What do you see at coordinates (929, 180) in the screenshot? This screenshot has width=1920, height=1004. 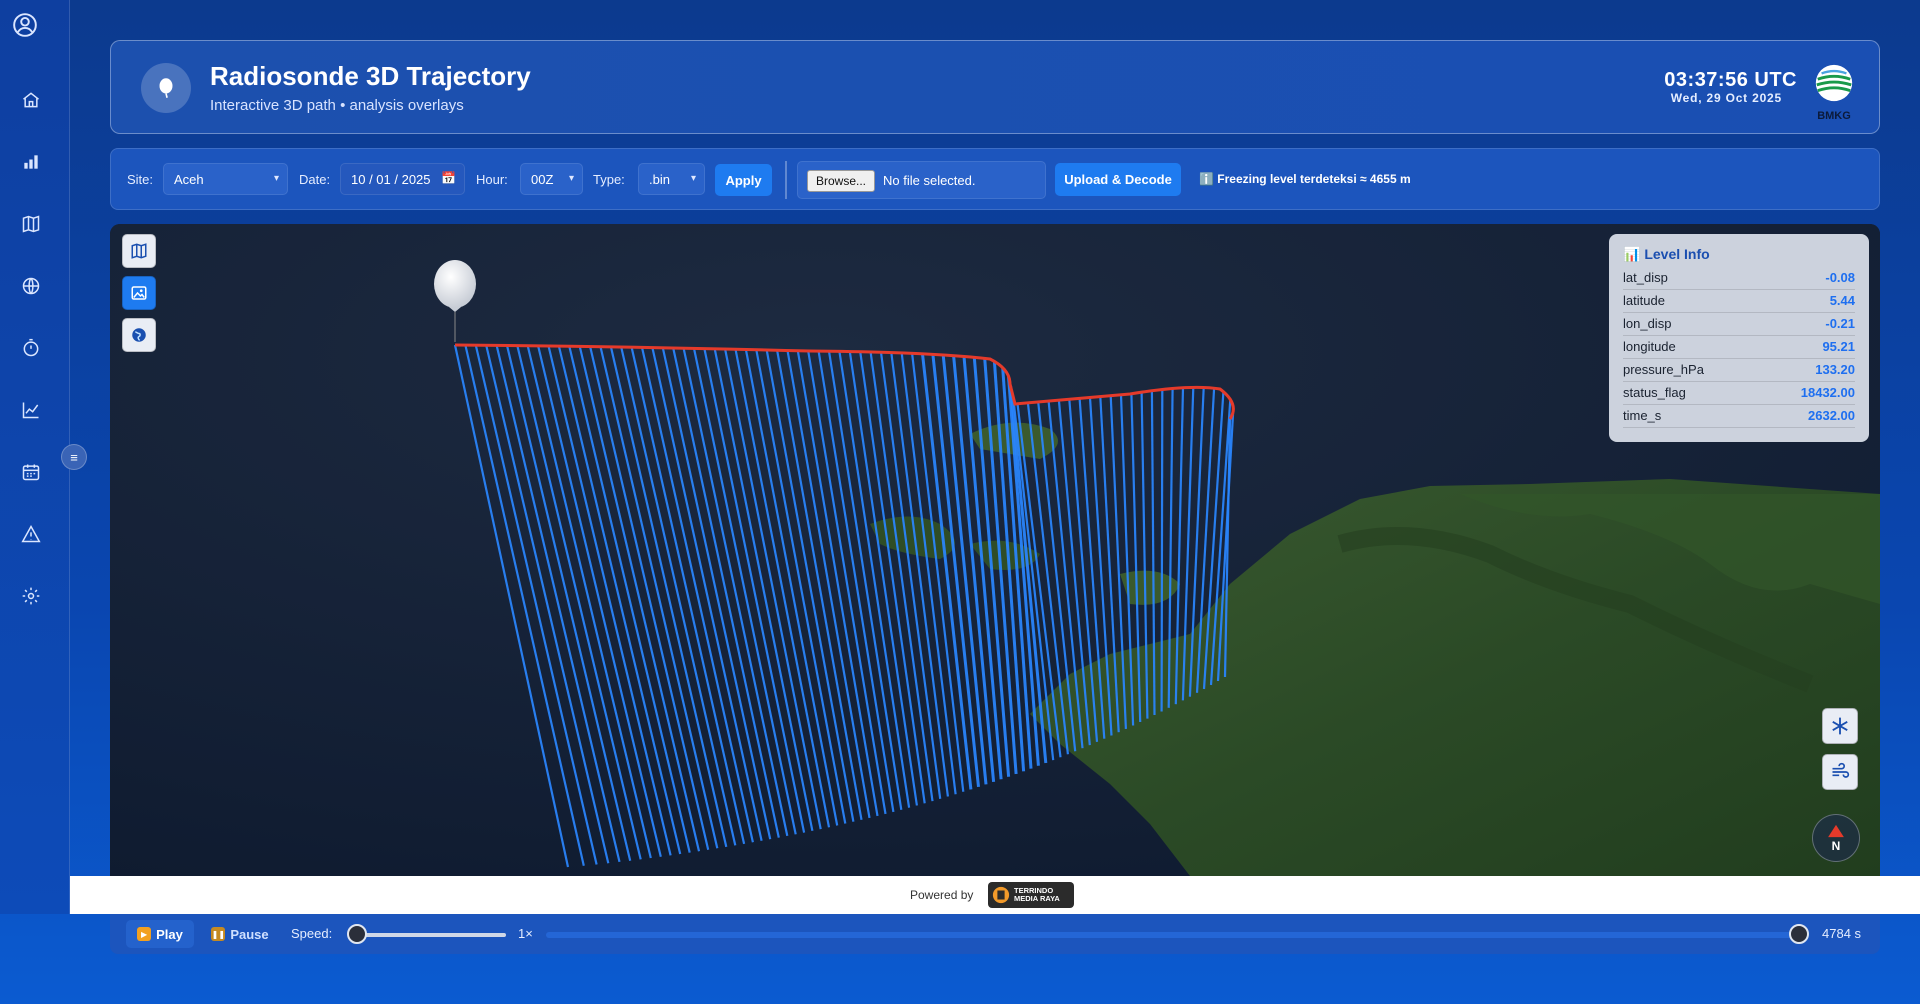 I see `file-status-text: No file selected.` at bounding box center [929, 180].